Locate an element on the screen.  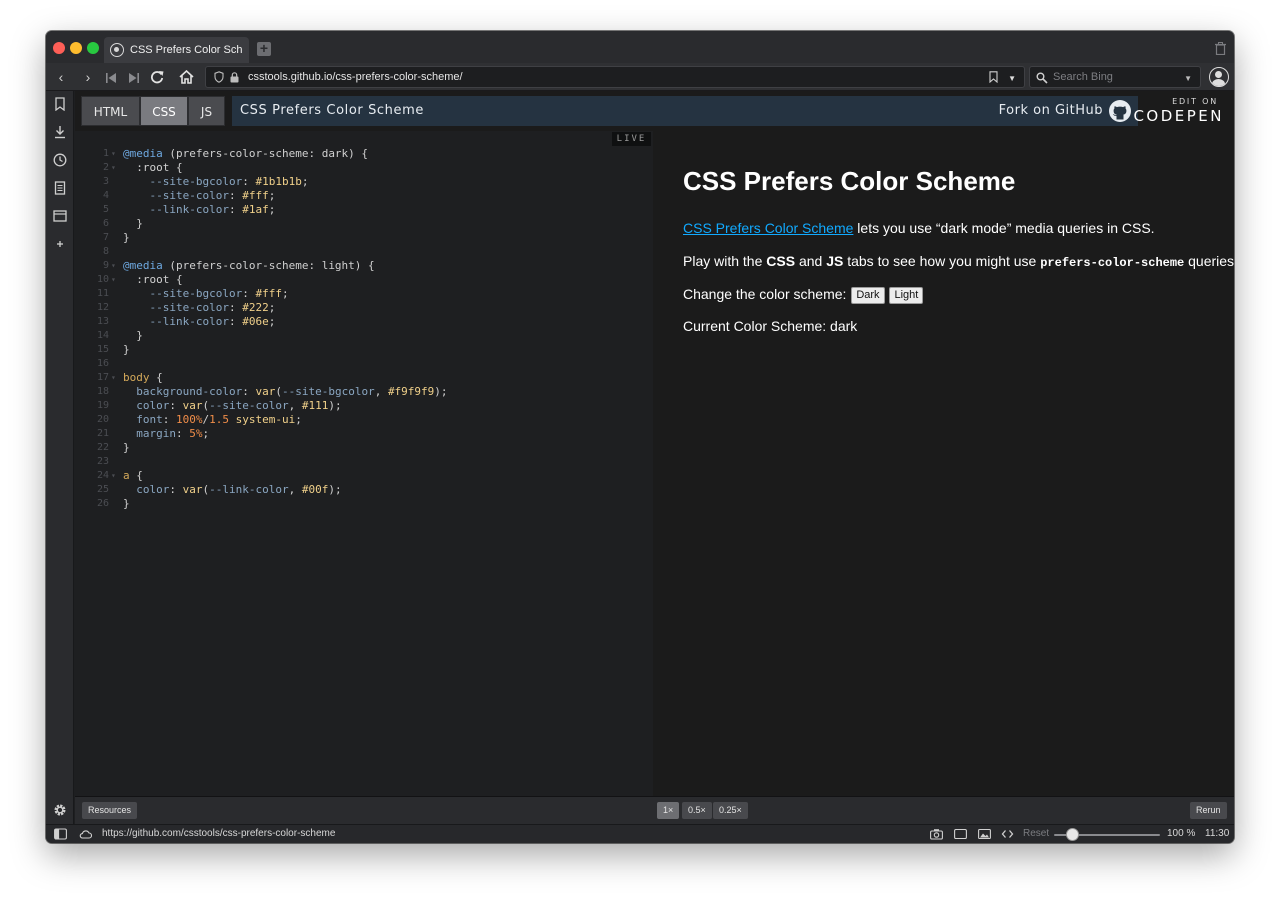
zoom-reset-button: Reset is located at coordinates (1036, 833).